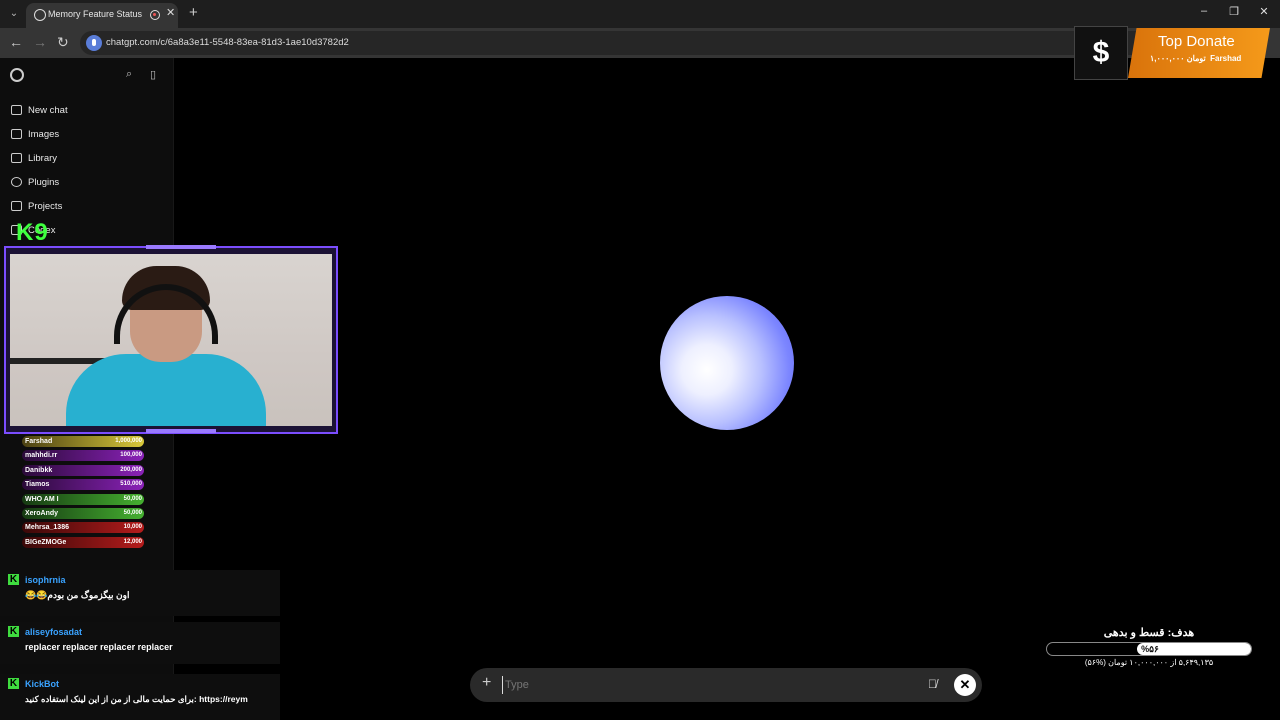 The height and width of the screenshot is (720, 1280). I want to click on streamer-shirt, so click(166, 390).